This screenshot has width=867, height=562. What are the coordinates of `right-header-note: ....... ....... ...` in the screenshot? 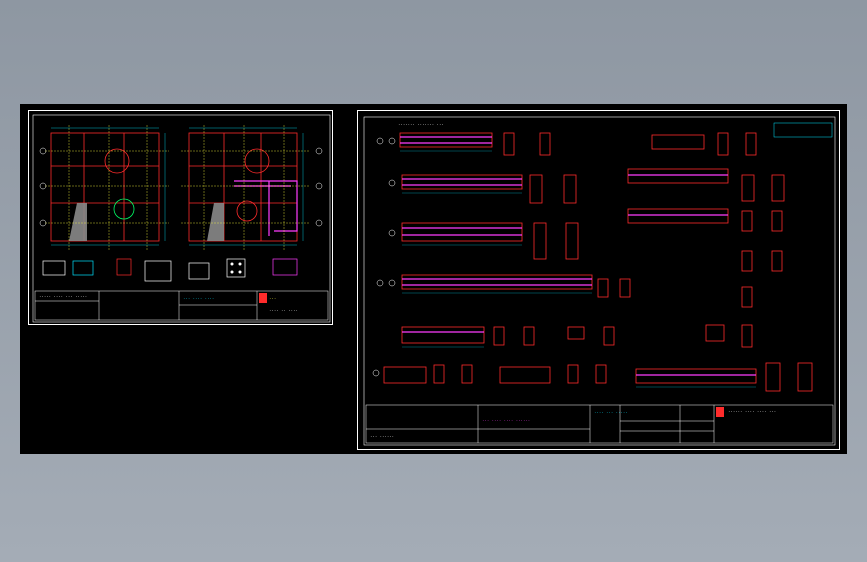 It's located at (421, 123).